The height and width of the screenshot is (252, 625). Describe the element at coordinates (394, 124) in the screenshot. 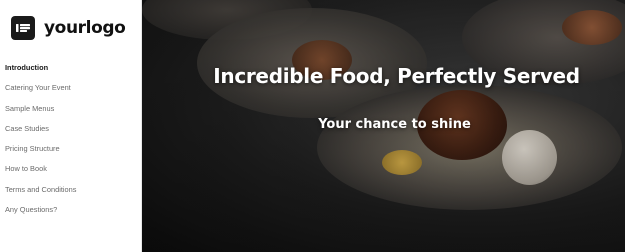

I see `hero-subtitle: Your chance to shine` at that location.